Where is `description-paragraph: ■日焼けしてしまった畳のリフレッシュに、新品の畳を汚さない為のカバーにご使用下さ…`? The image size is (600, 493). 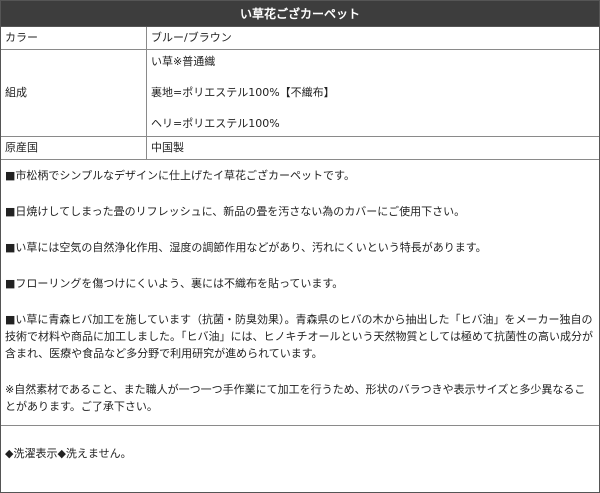
description-paragraph: ■日焼けしてしまった畳のリフレッシュに、新品の畳を汚さない為のカバーにご使用下さ… is located at coordinates (235, 211).